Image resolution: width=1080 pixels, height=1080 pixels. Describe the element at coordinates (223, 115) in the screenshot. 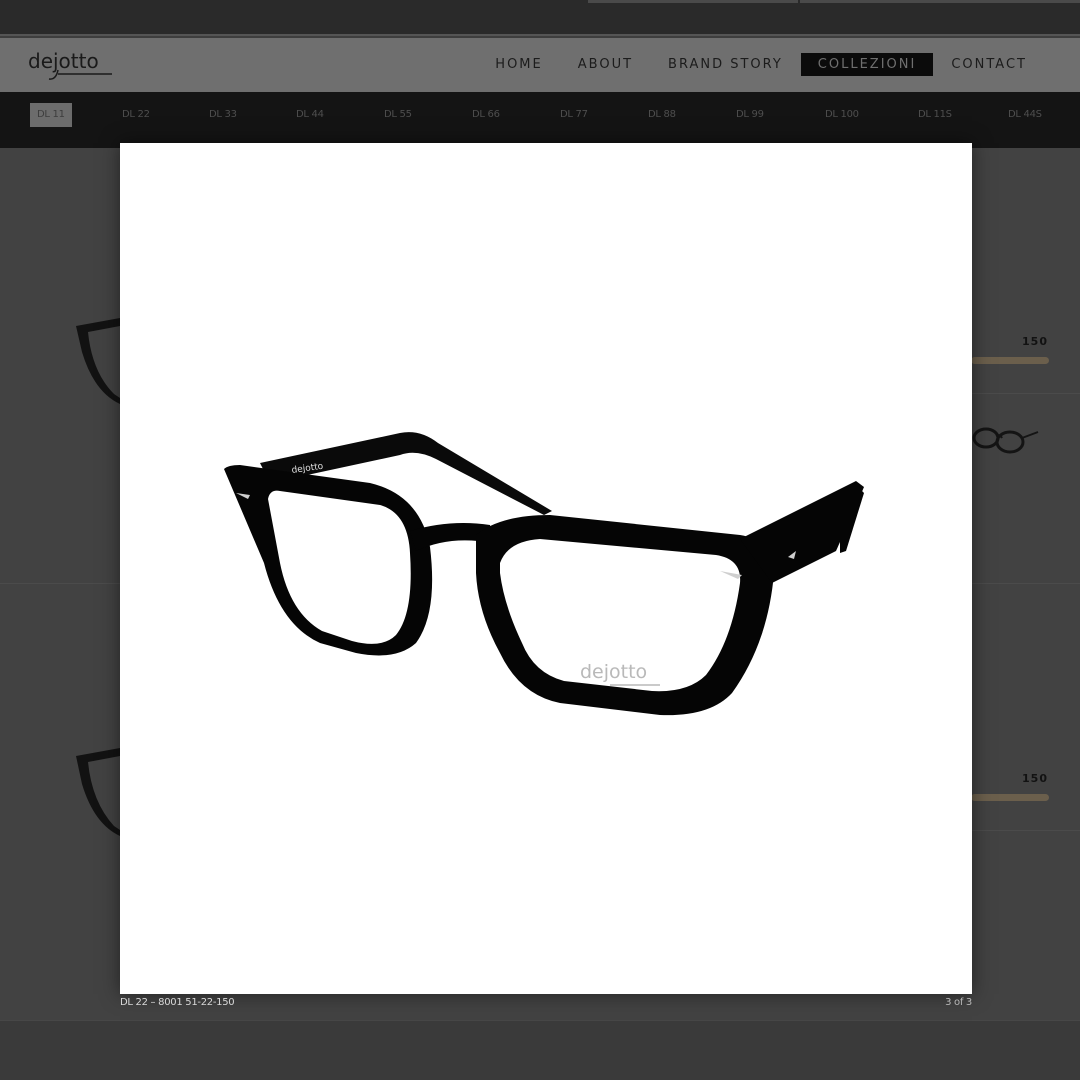

I see `collection-tab-dl33: DL 33` at that location.